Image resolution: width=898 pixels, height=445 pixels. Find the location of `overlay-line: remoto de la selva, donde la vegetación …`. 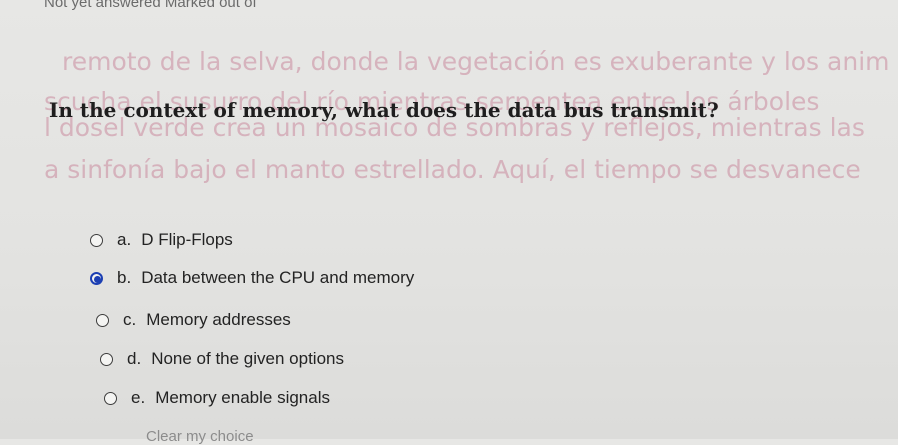

overlay-line: remoto de la selva, donde la vegetación … is located at coordinates (476, 61).